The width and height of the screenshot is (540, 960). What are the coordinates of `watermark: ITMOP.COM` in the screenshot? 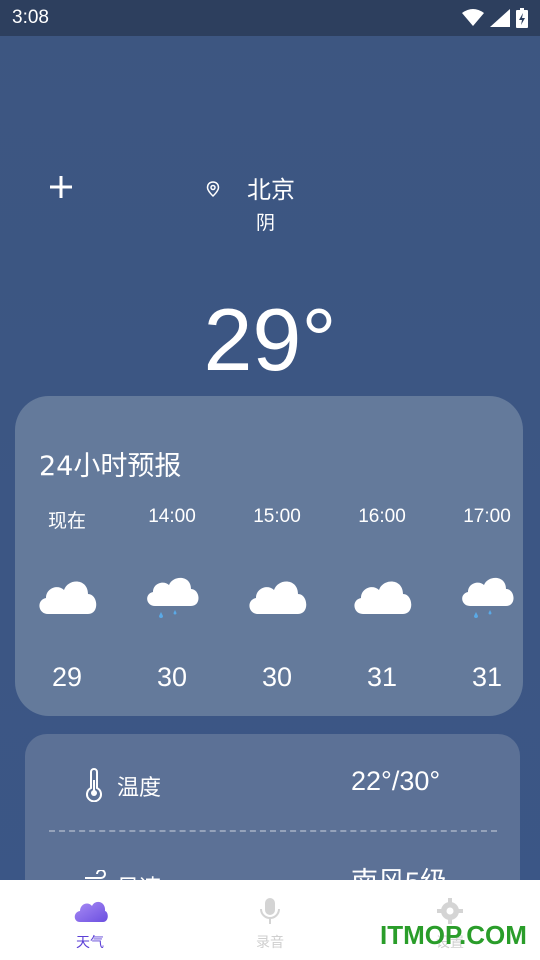 It's located at (453, 935).